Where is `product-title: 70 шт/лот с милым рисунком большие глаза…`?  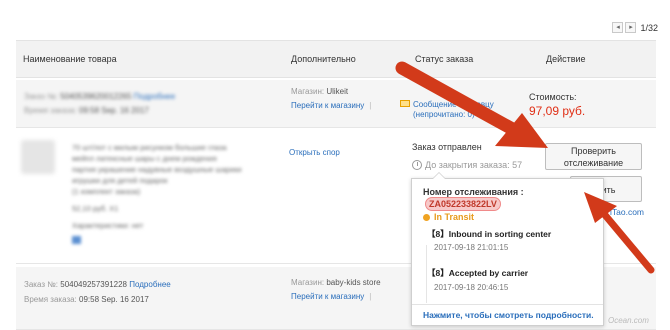 product-title: 70 шт/лот с милым рисунком большие глаза… is located at coordinates (157, 164).